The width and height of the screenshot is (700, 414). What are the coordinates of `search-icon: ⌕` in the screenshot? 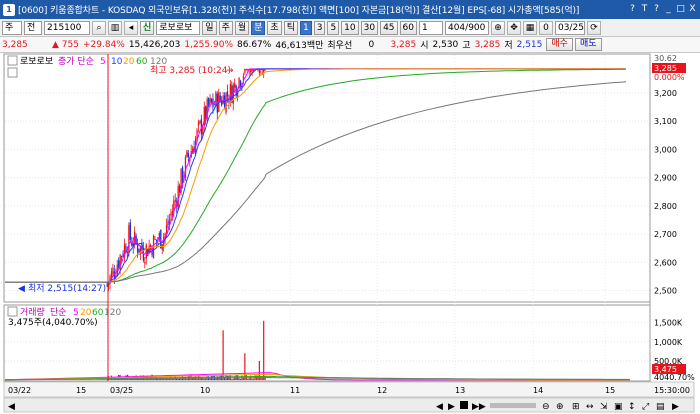 It's located at (99, 27).